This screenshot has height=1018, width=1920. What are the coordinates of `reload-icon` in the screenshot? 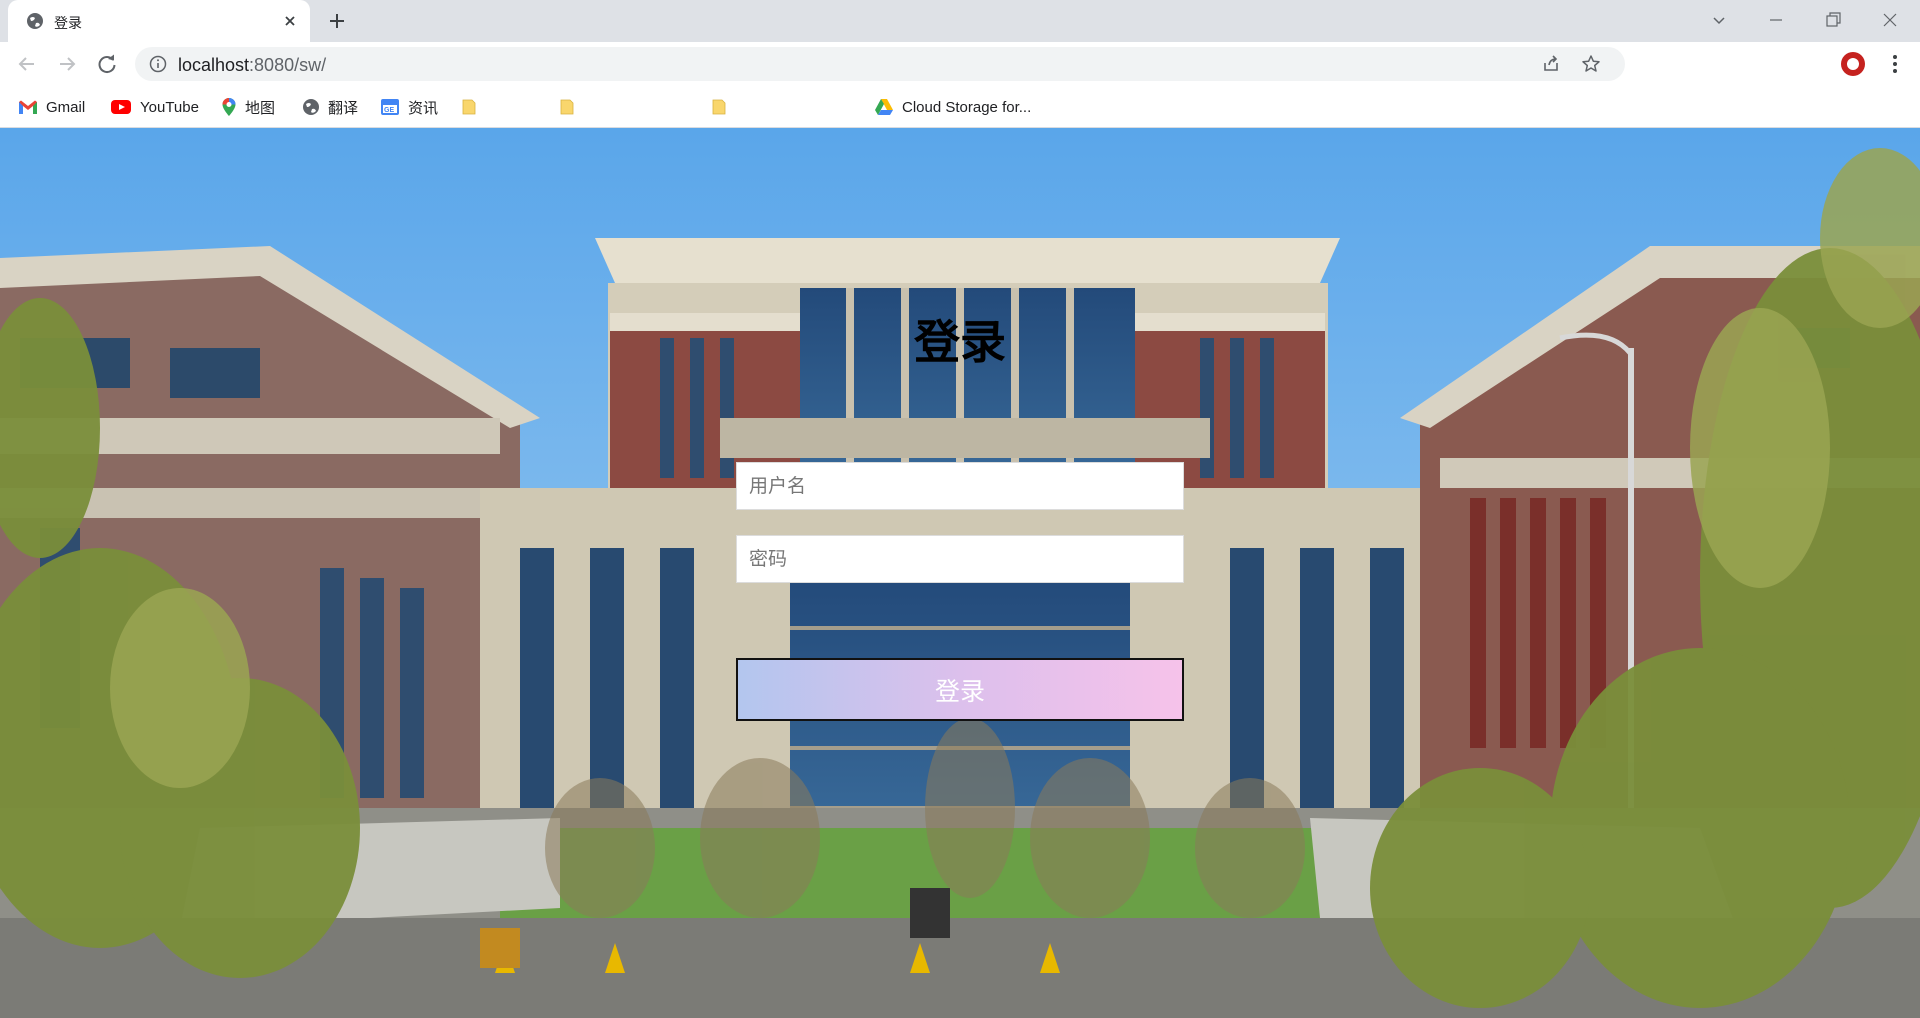 It's located at (107, 64).